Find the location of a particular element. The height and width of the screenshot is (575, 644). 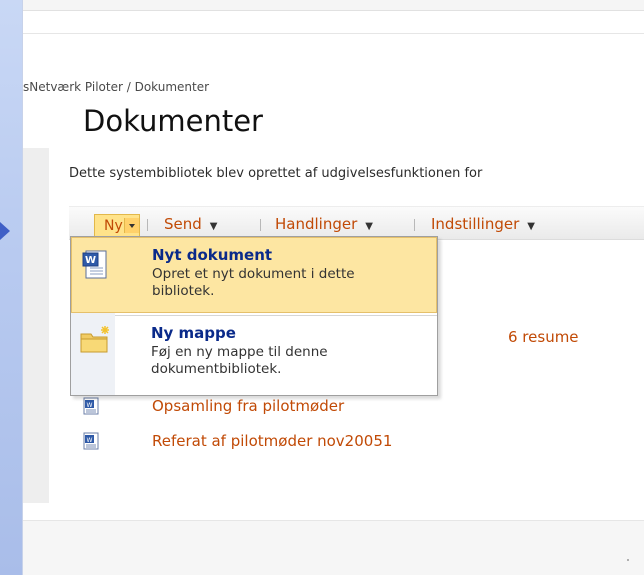

top-band is located at coordinates (333, 5).